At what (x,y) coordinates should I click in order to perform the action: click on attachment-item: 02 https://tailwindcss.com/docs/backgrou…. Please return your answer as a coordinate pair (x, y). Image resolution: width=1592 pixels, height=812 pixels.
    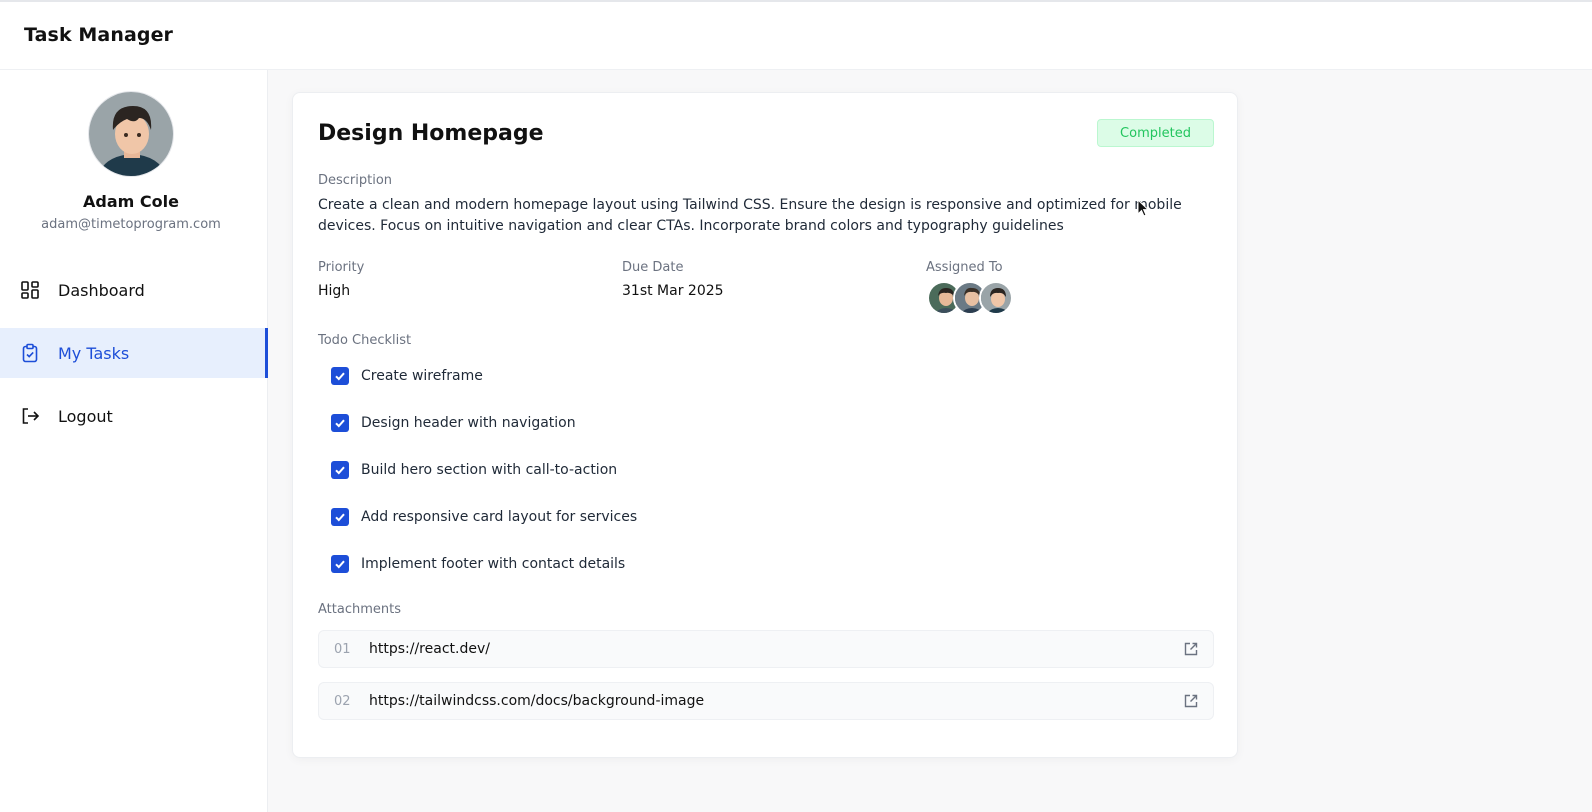
    Looking at the image, I should click on (766, 701).